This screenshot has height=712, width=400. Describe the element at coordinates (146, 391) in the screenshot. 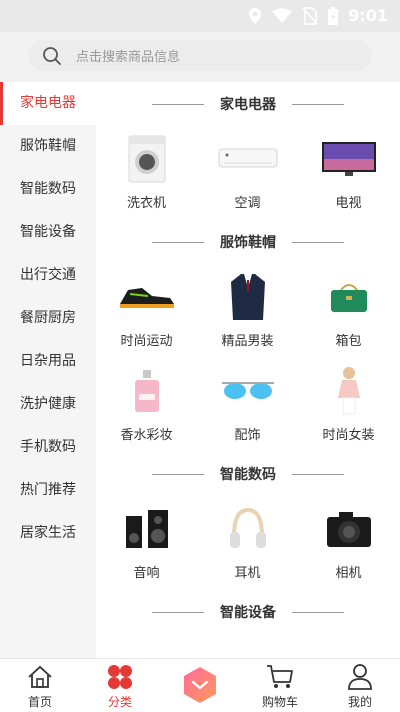

I see `perfume-icon` at that location.